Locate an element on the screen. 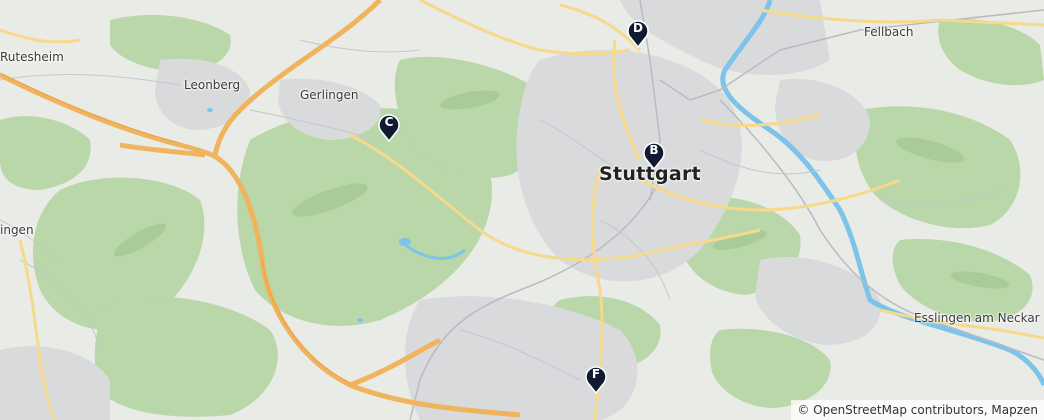  map-marker-f: F is located at coordinates (596, 379).